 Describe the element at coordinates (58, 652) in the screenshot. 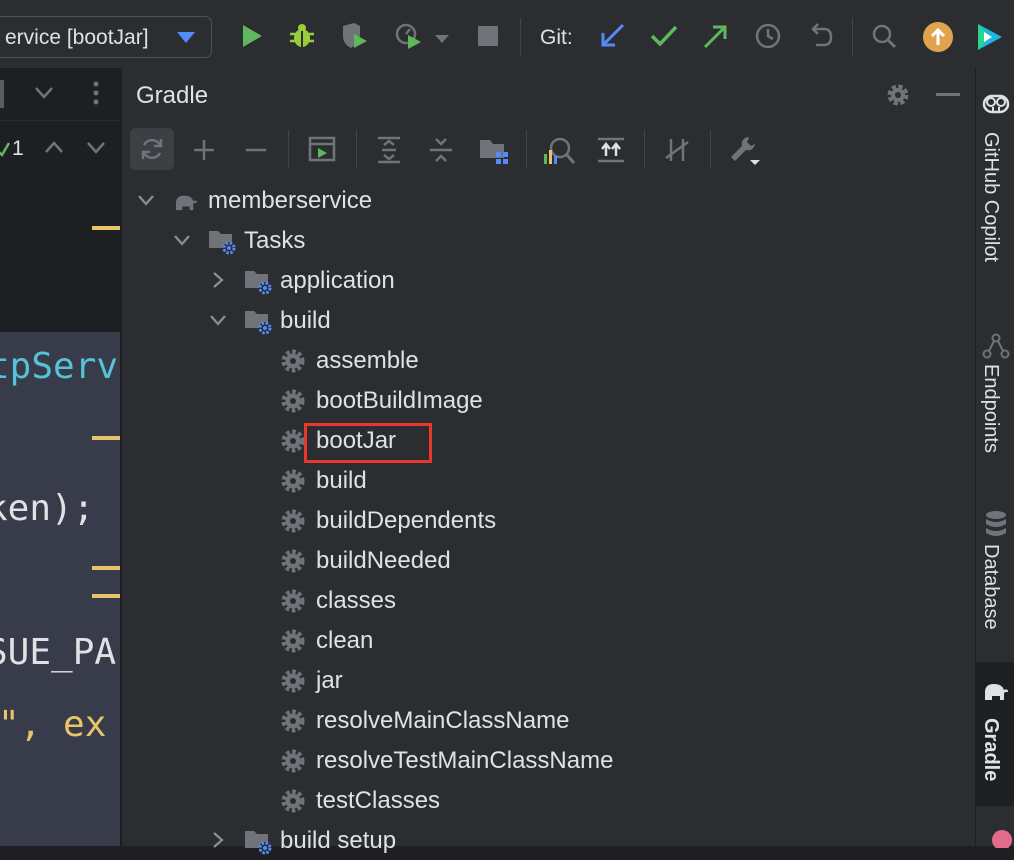

I see `code-line: SUE_PA` at that location.